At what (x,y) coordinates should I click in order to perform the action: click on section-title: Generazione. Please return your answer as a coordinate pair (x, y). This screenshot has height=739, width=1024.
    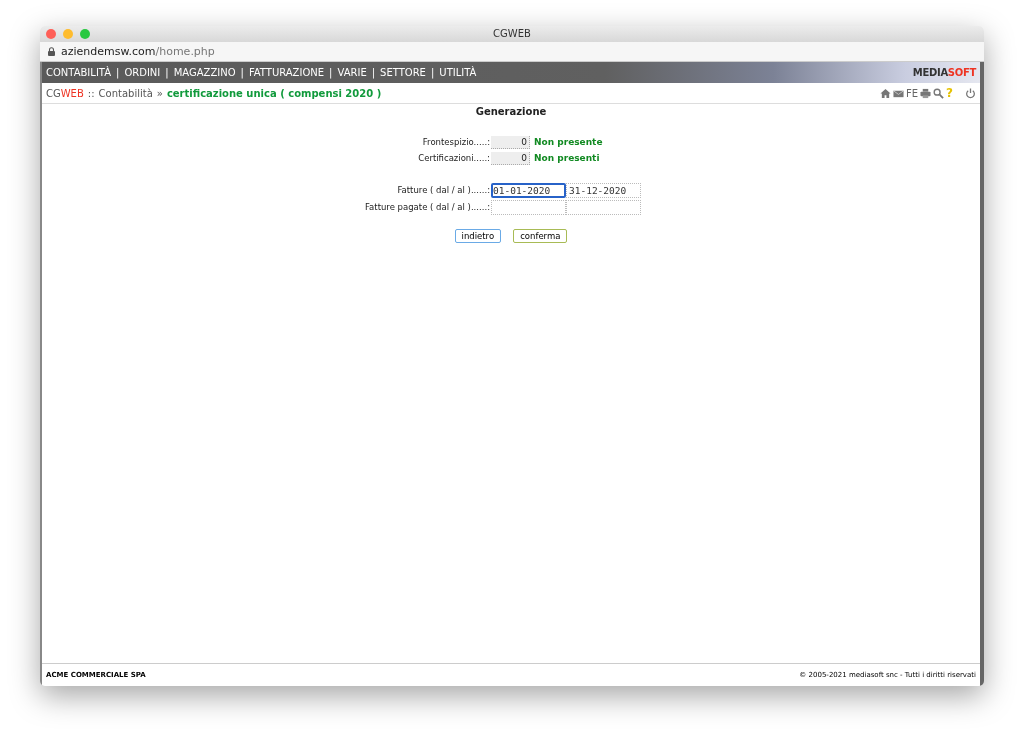
    Looking at the image, I should click on (511, 111).